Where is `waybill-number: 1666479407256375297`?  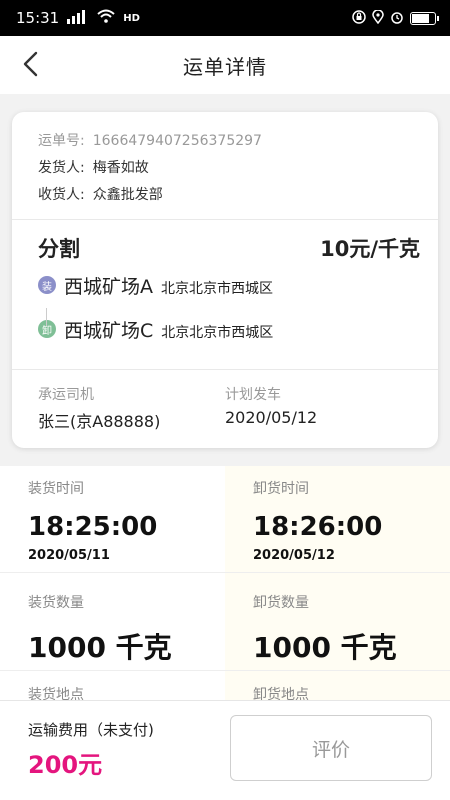 waybill-number: 1666479407256375297 is located at coordinates (177, 141).